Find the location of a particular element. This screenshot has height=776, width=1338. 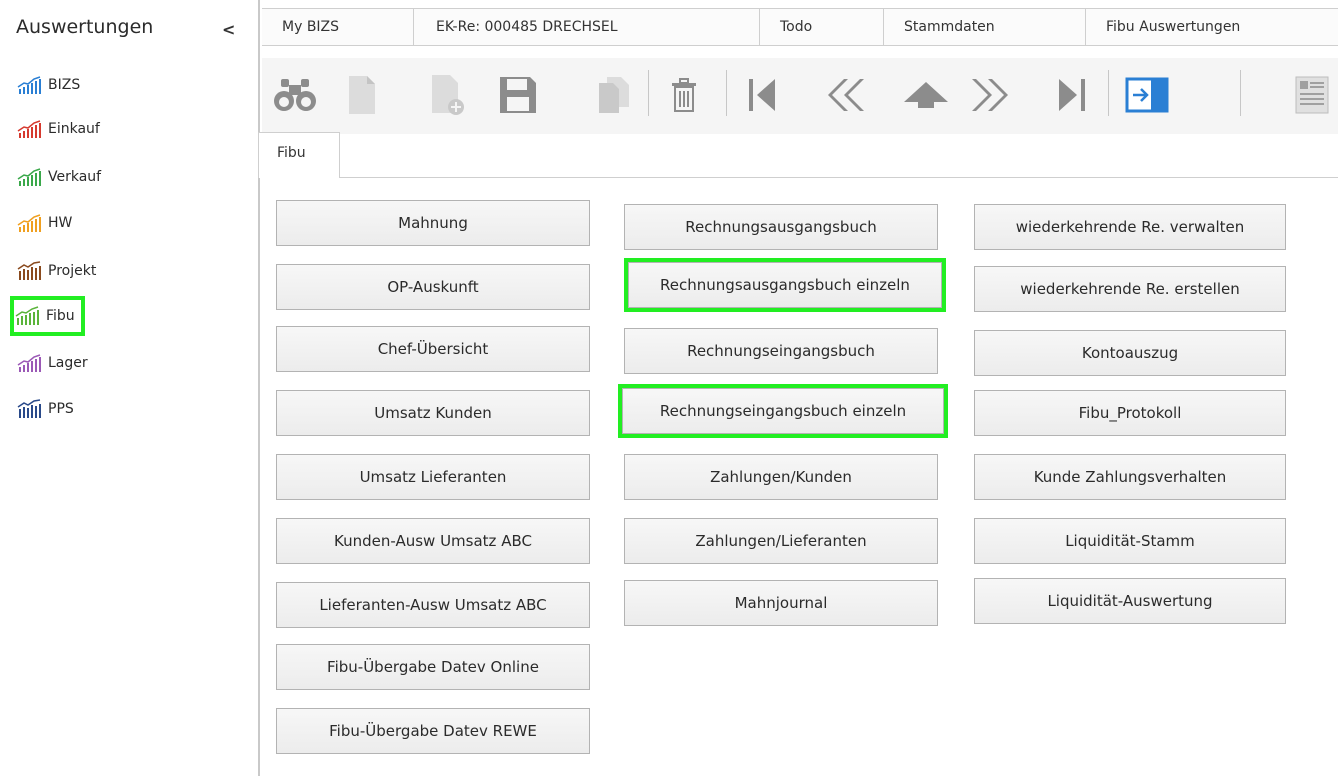

save-icon is located at coordinates (518, 95).